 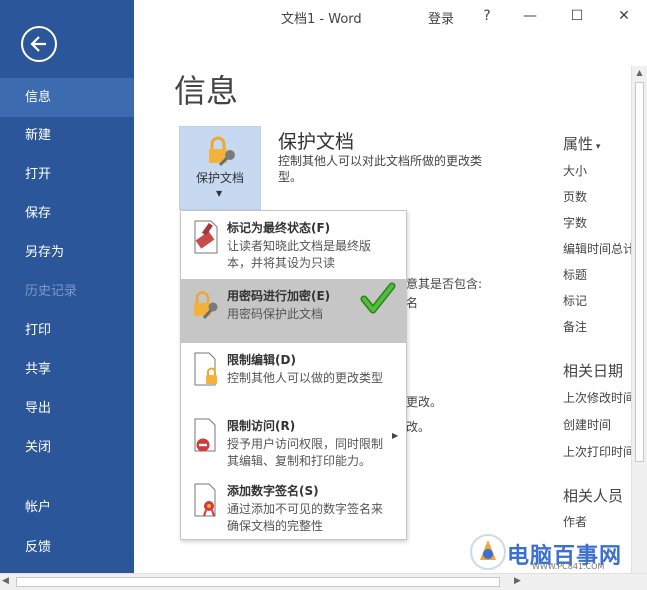 What do you see at coordinates (205, 369) in the screenshot?
I see `restrict-editing-icon` at bounding box center [205, 369].